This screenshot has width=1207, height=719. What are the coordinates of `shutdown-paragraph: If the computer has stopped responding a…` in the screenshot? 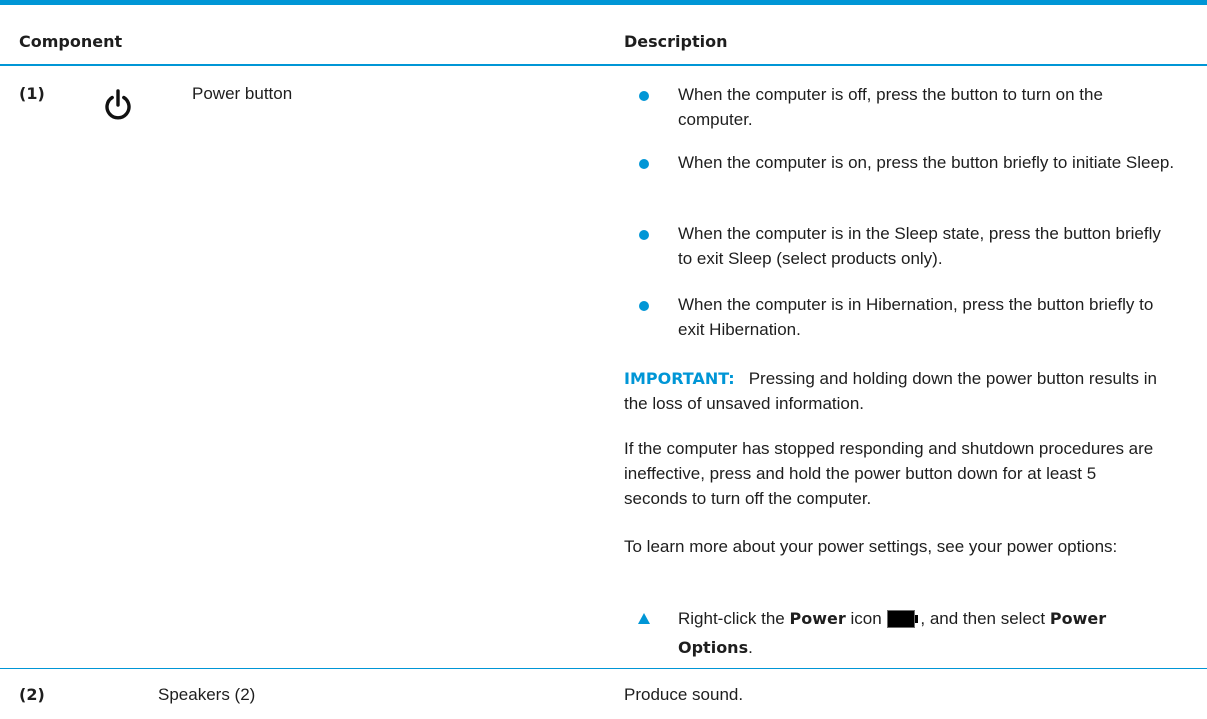 It's located at (889, 473).